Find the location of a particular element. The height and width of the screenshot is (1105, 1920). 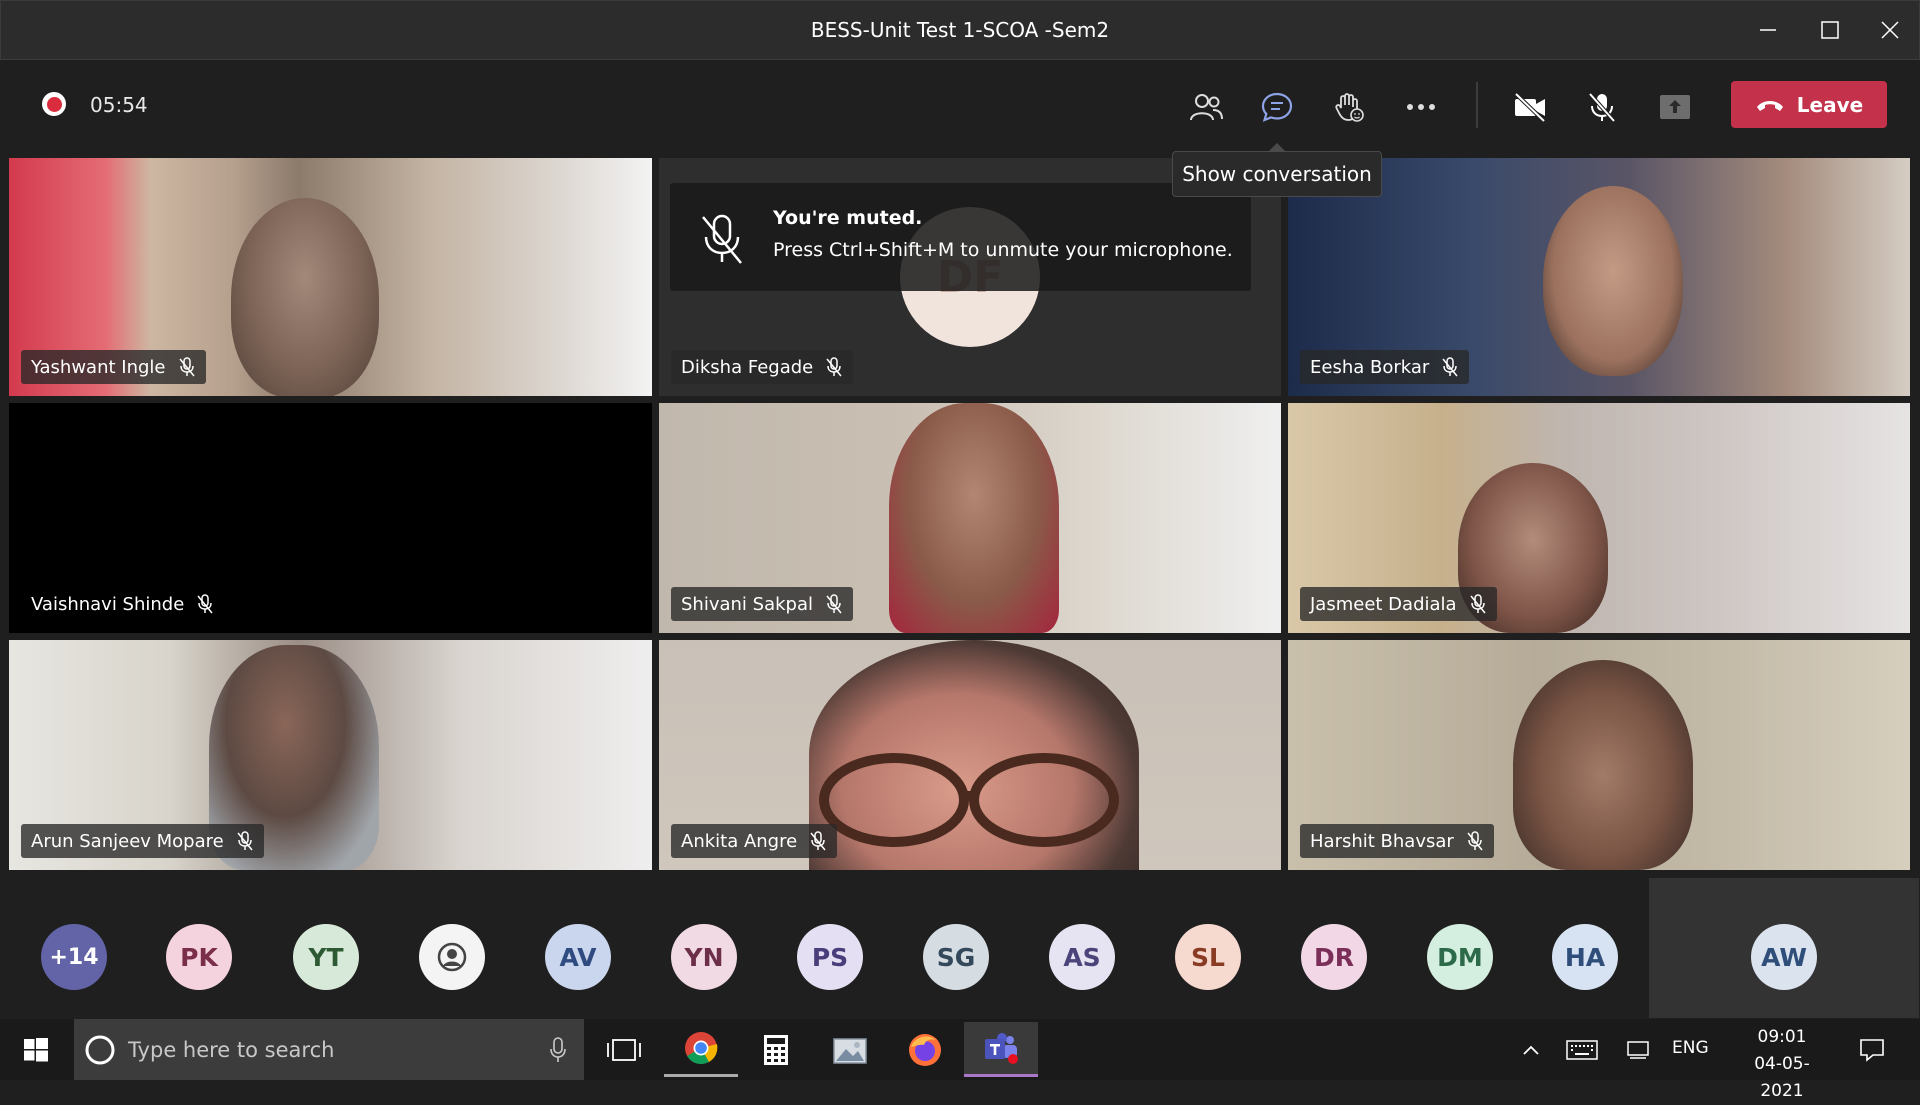

raise-hand-icon is located at coordinates (1349, 107).